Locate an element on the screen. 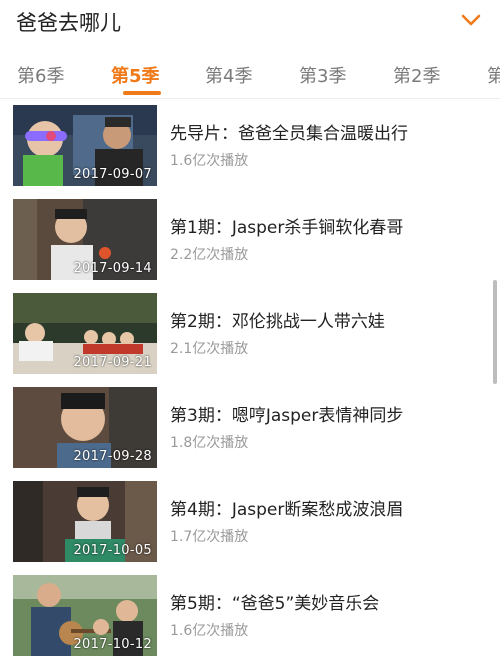 The image size is (500, 665). tab-season-3: 第3季 is located at coordinates (322, 75).